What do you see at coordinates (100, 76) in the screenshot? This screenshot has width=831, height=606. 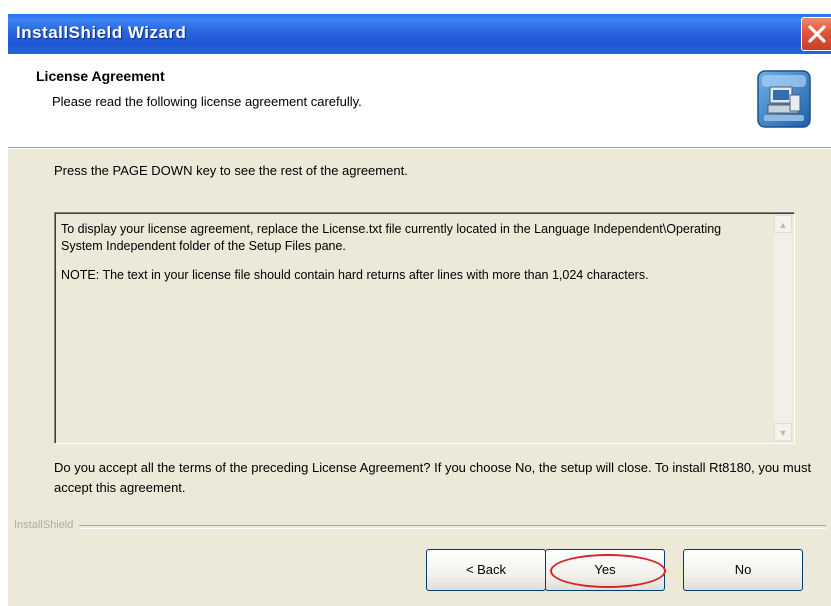 I see `page-title: License Agreement` at bounding box center [100, 76].